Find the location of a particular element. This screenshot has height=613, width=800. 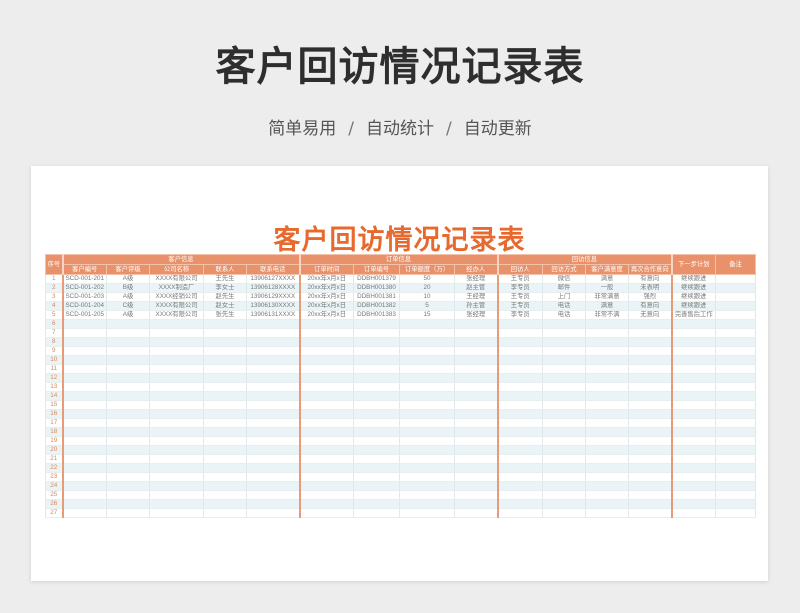

row-index-cell: 5 is located at coordinates (54, 315).